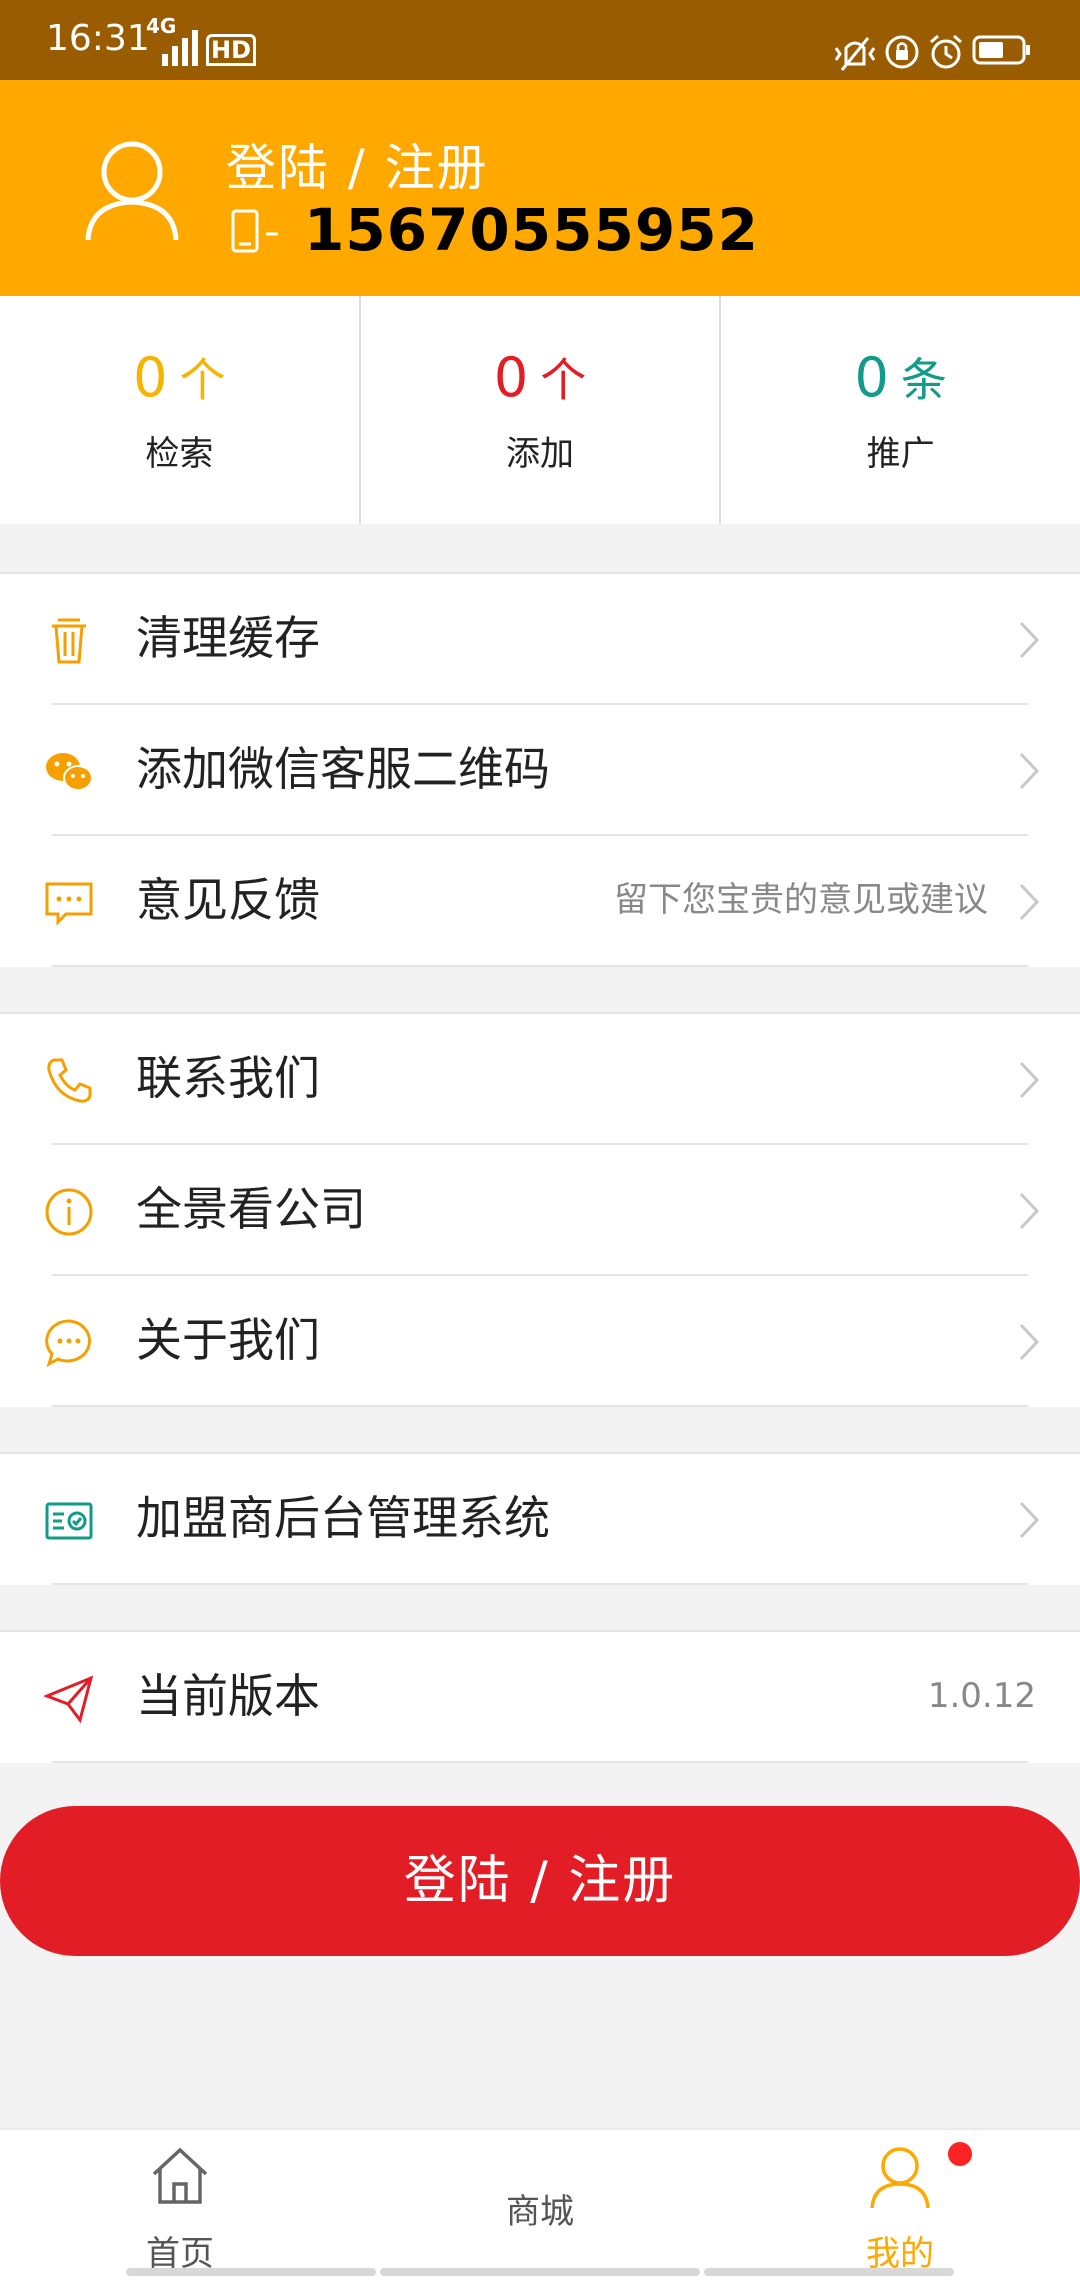  I want to click on info-icon, so click(69, 1212).